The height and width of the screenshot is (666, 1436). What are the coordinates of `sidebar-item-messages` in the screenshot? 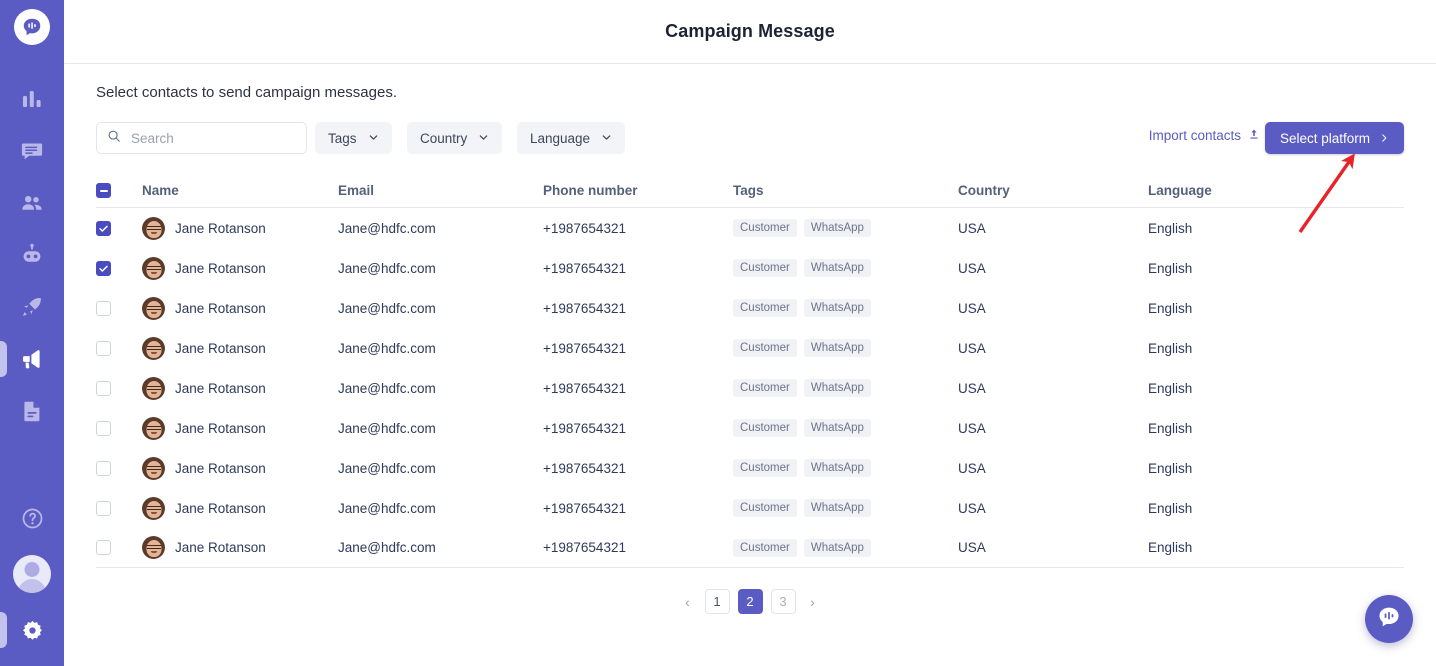 It's located at (32, 151).